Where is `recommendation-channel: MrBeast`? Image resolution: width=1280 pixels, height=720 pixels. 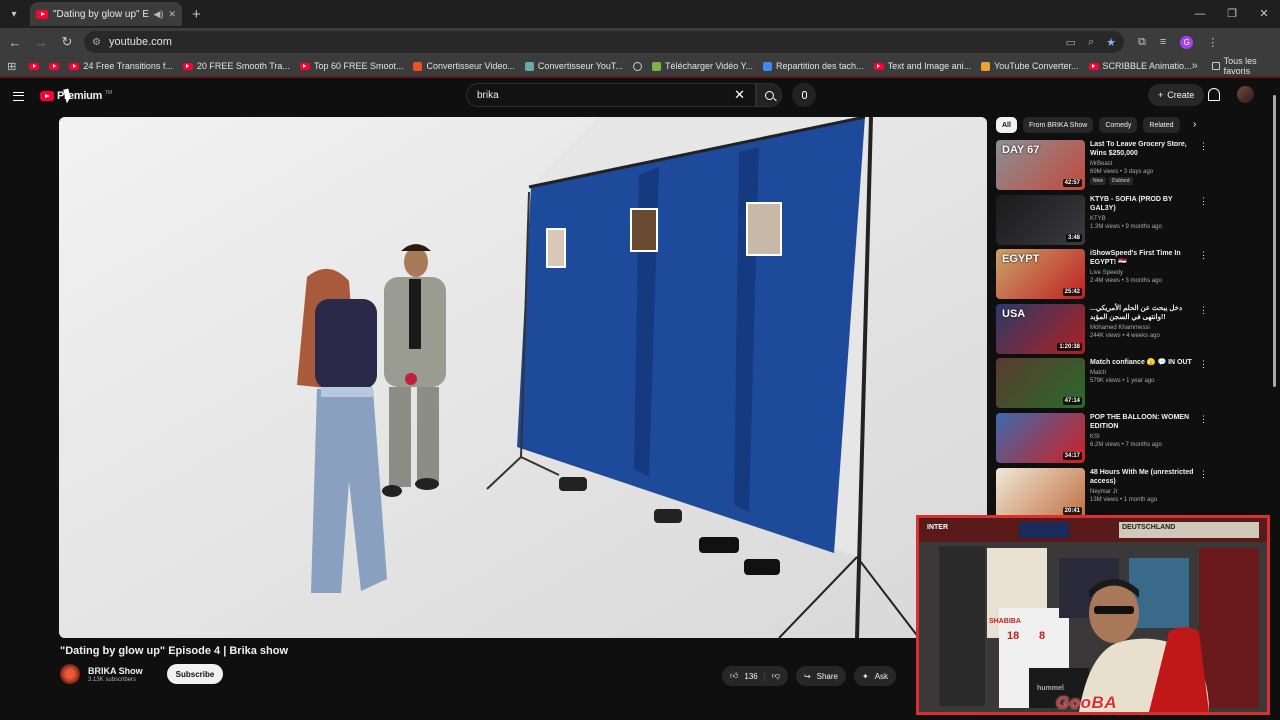 recommendation-channel: MrBeast is located at coordinates (1144, 164).